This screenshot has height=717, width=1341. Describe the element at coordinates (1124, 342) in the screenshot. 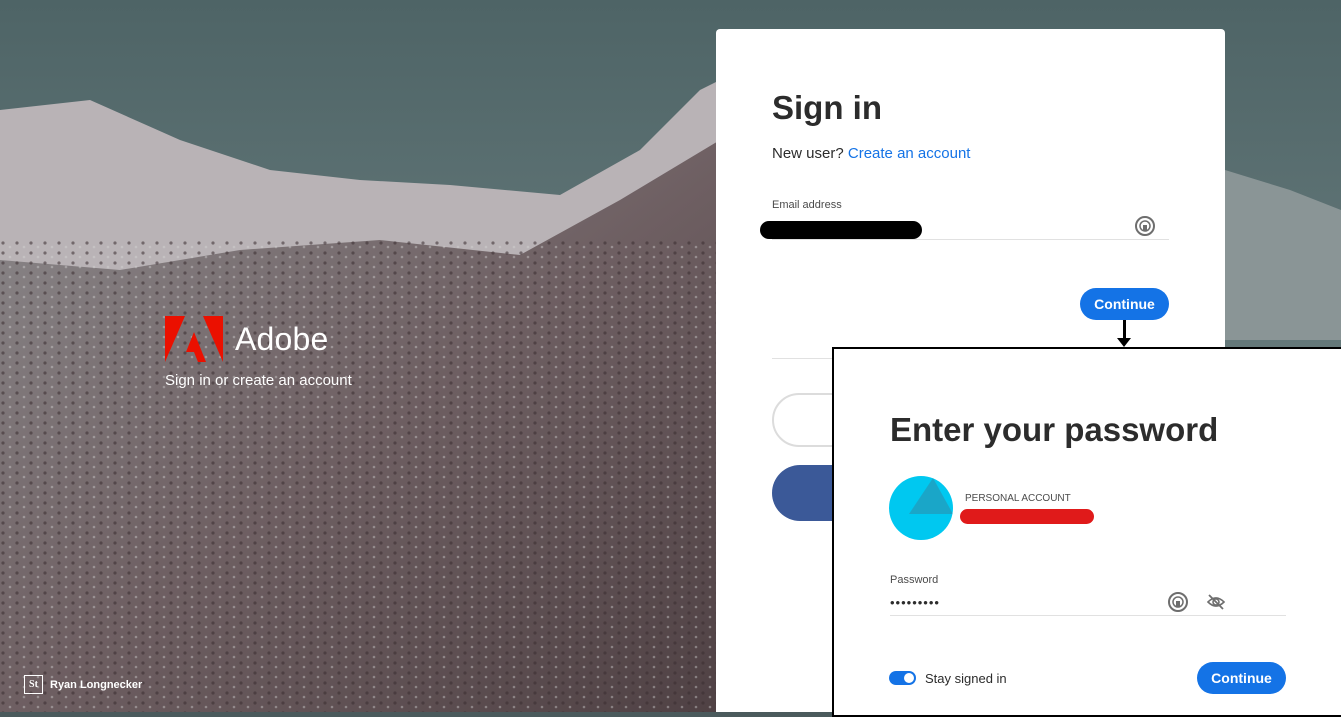

I see `connector-arrow-head-icon` at that location.